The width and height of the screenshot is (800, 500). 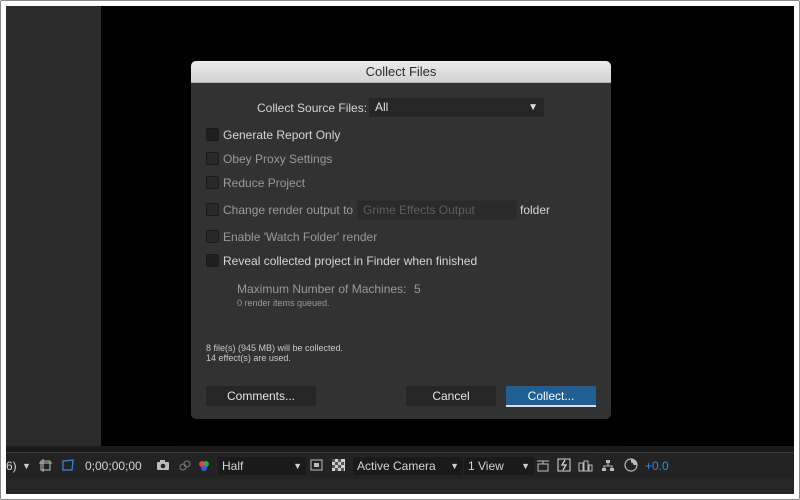 I want to click on camera-dropdown-icon: ▼, so click(x=454, y=466).